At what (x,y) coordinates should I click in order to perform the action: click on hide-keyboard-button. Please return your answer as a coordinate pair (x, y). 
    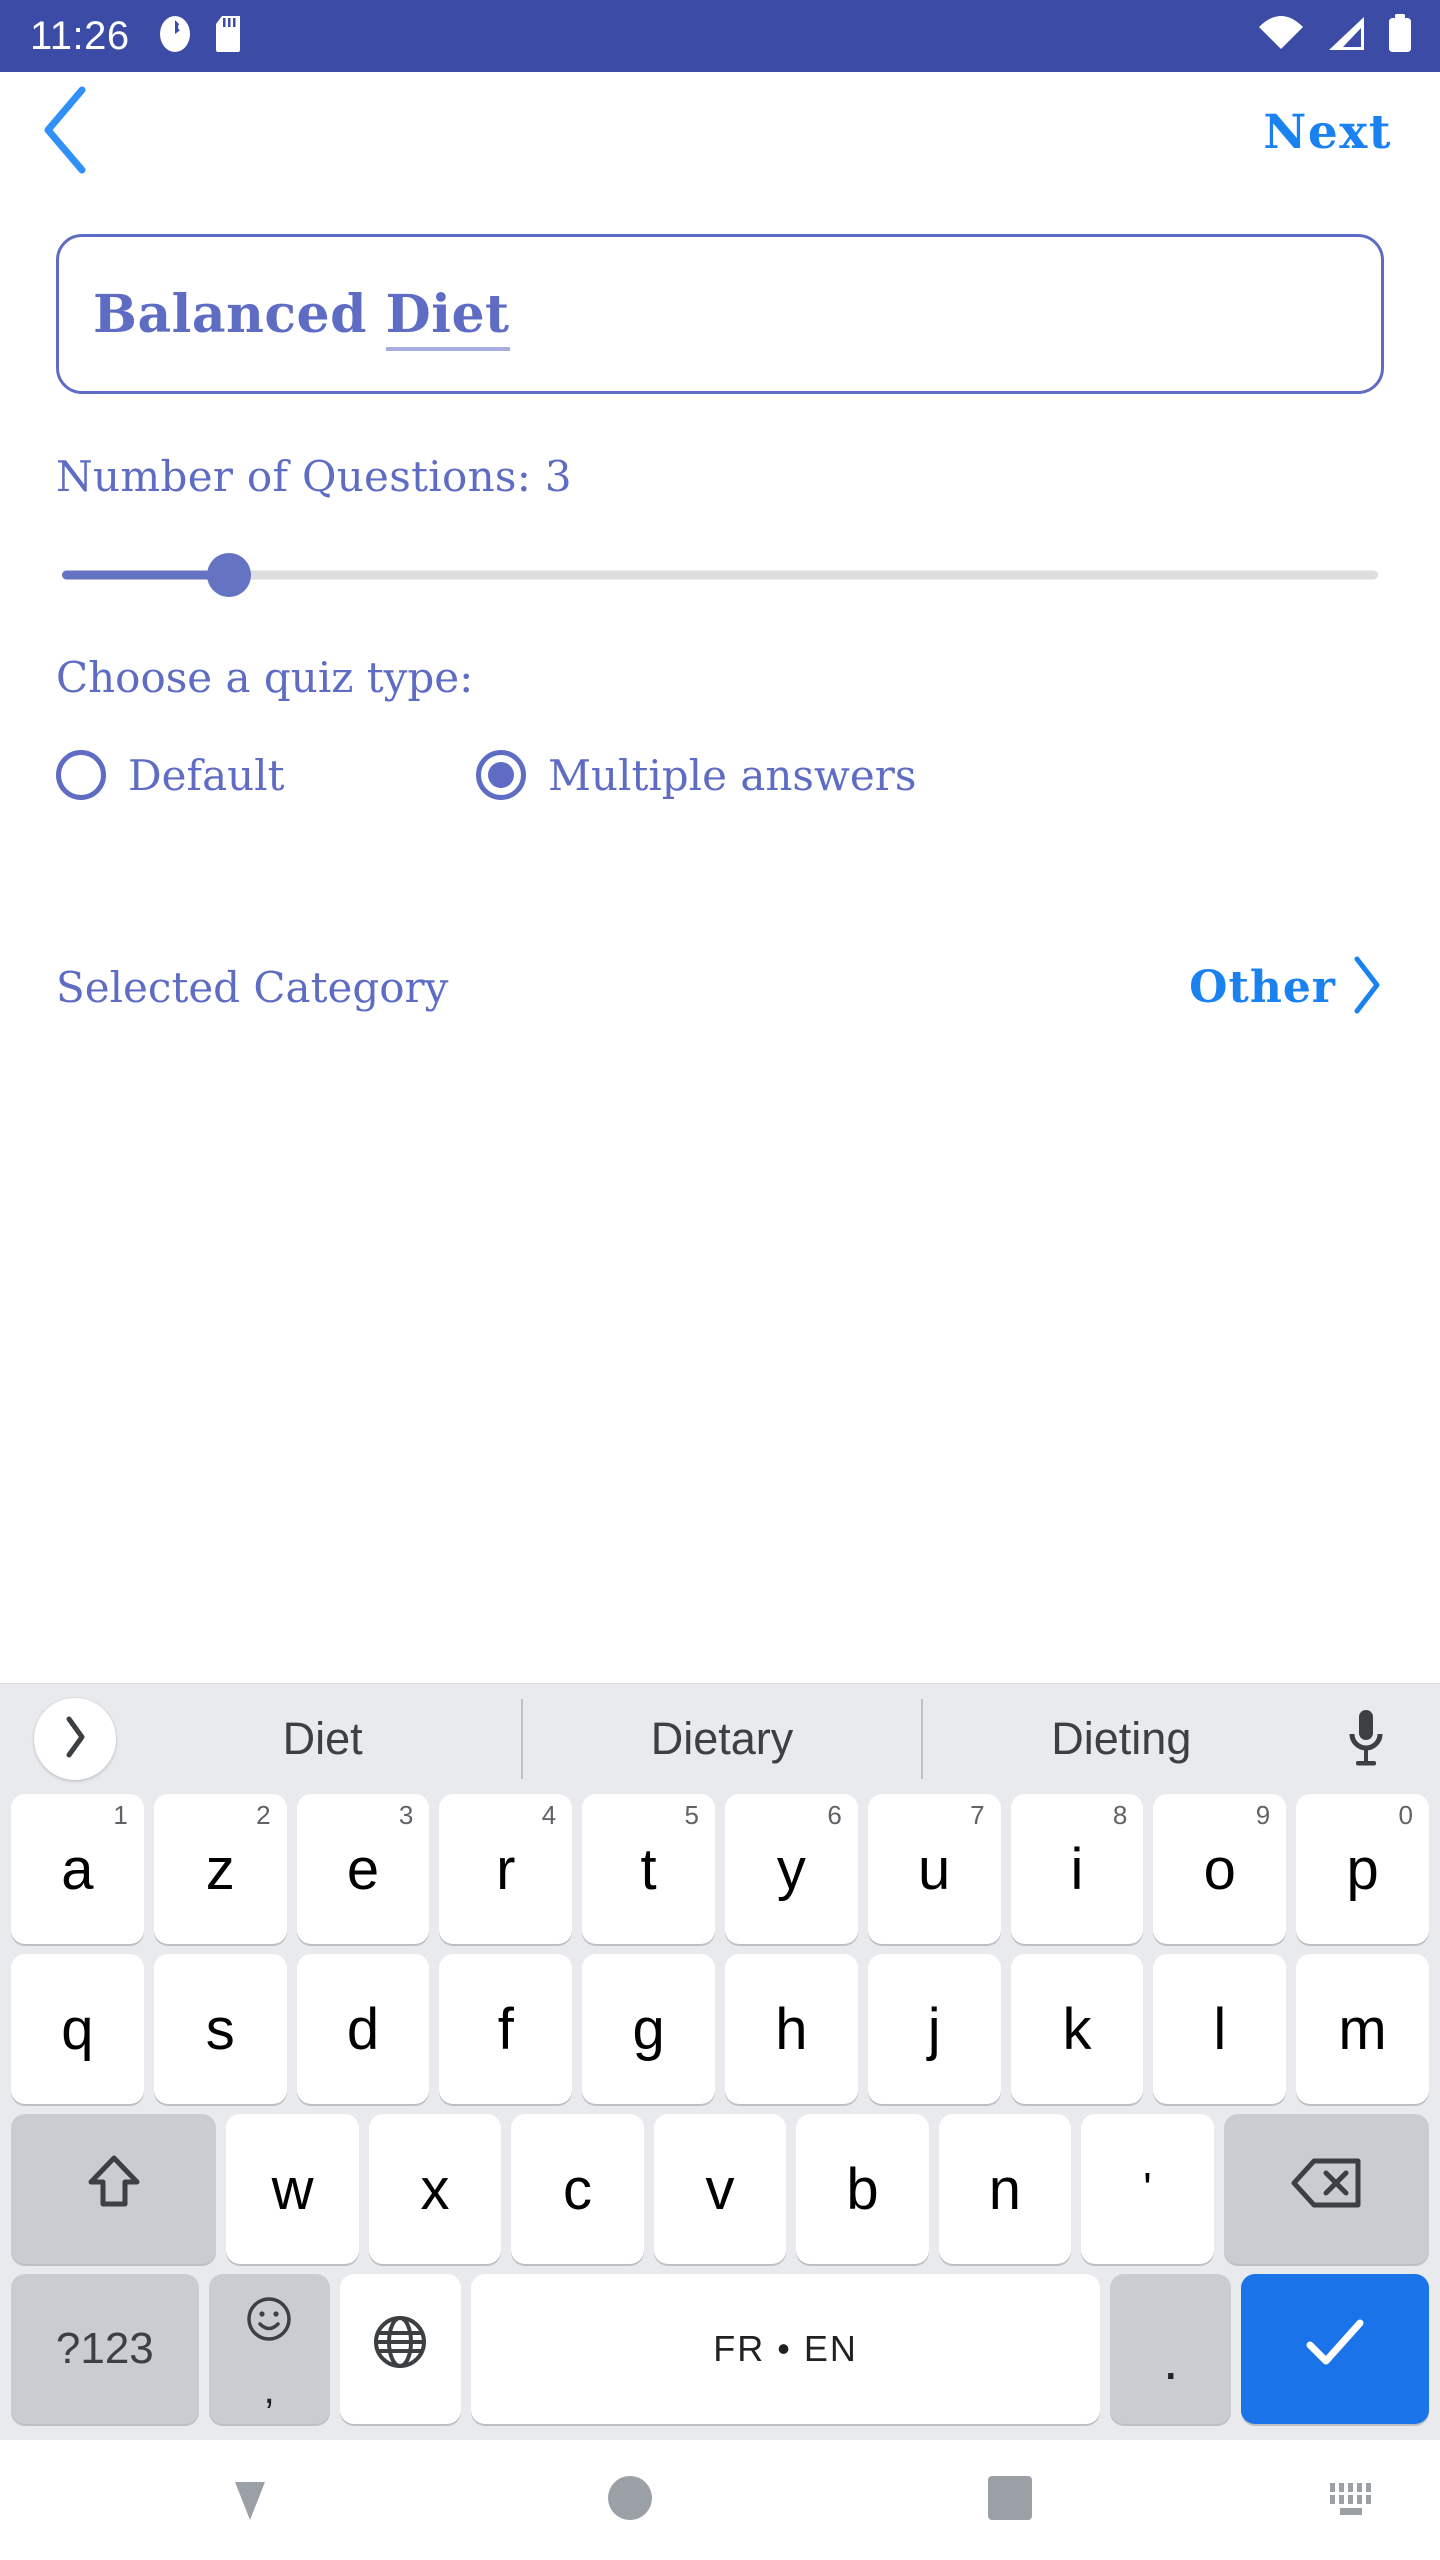
    Looking at the image, I should click on (250, 2500).